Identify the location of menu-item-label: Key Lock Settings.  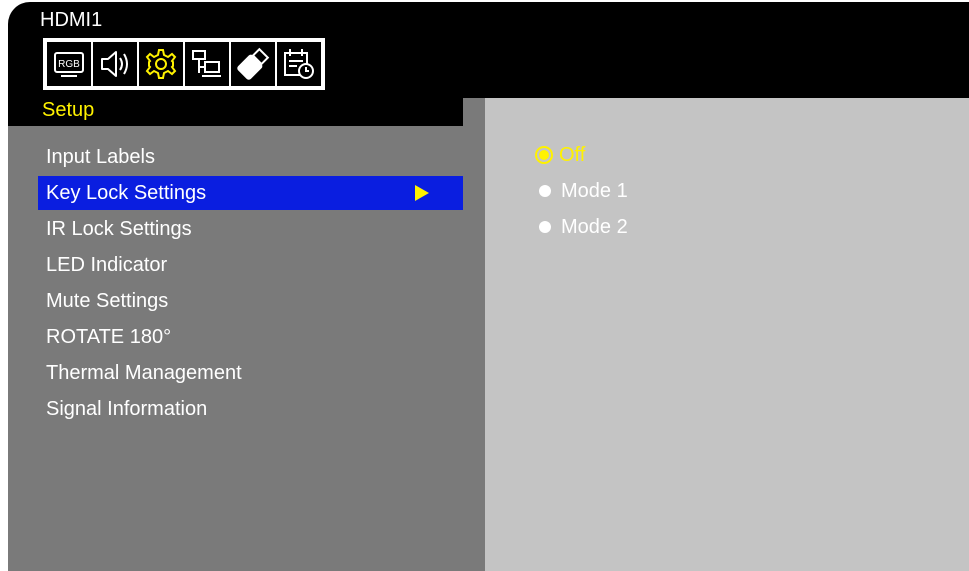
(126, 193).